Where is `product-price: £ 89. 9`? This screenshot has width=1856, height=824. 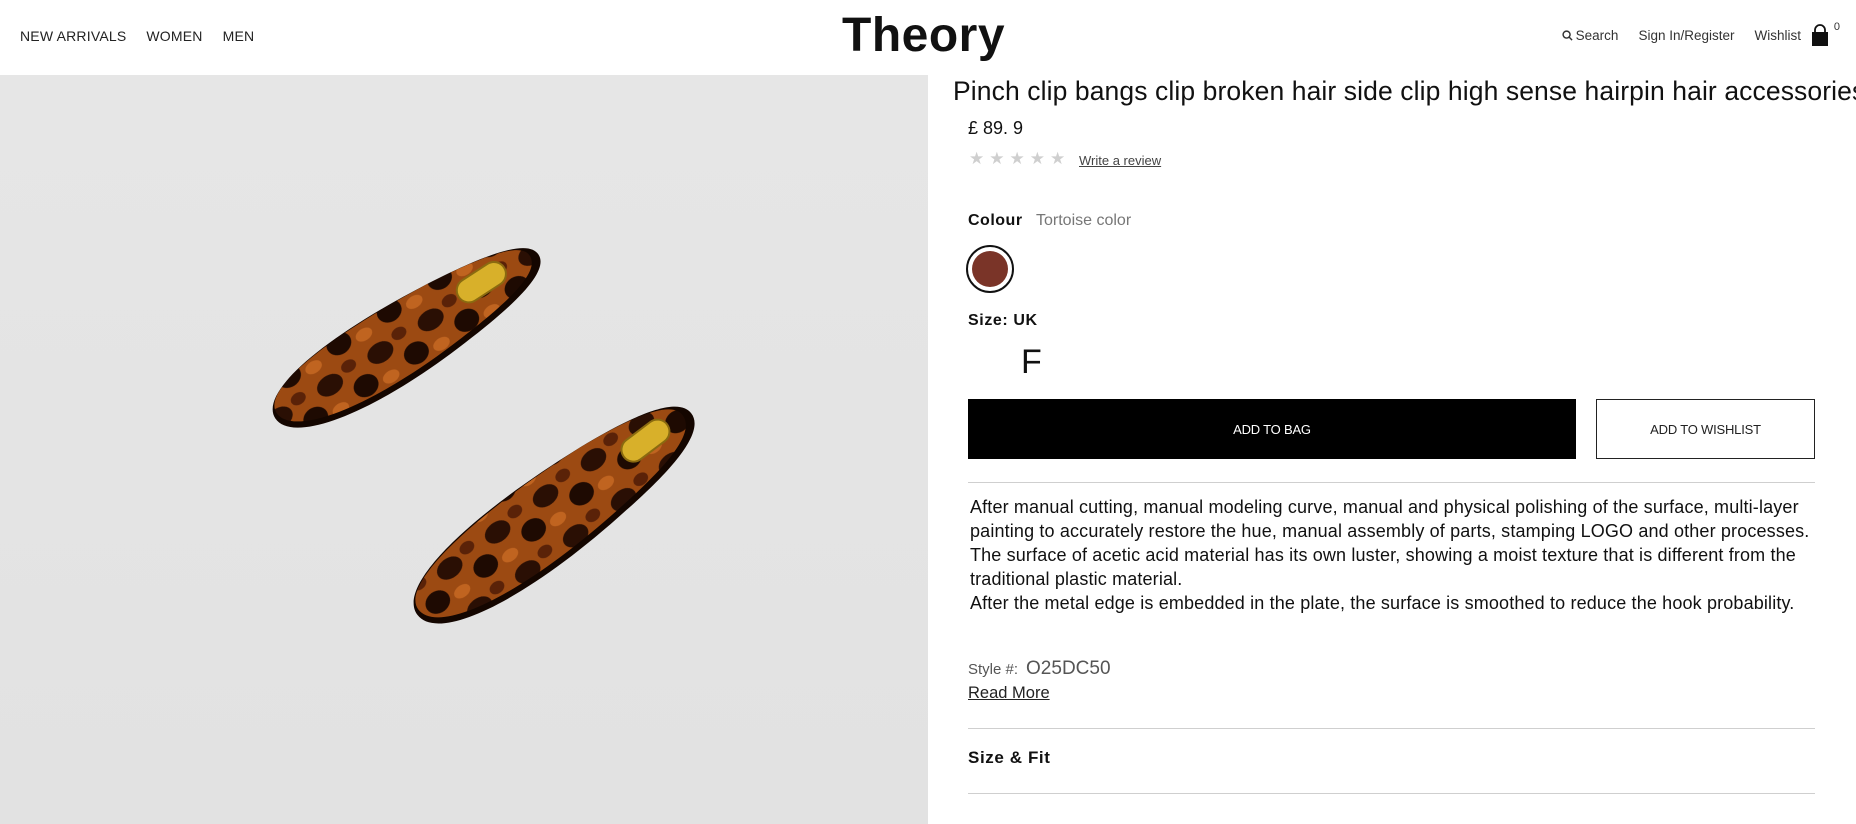
product-price: £ 89. 9 is located at coordinates (996, 128).